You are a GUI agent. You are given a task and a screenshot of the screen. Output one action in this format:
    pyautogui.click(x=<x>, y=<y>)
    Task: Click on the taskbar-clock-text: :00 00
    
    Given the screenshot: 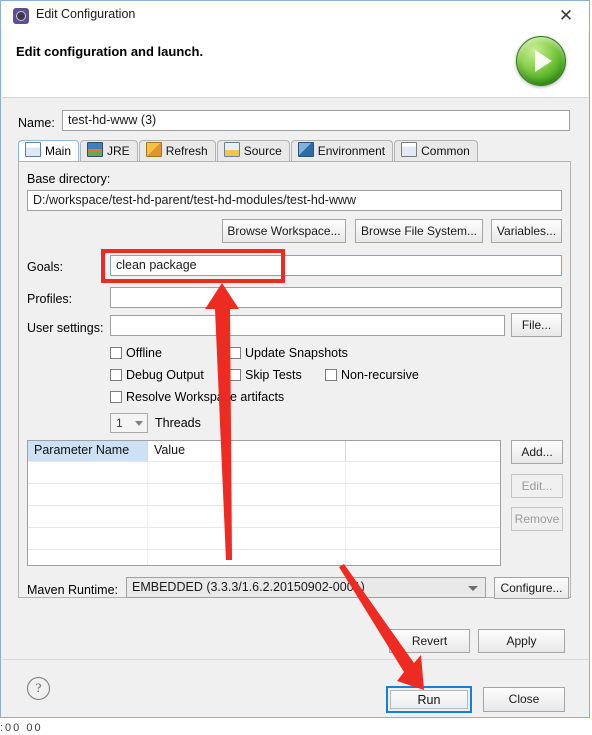 What is the action you would take?
    pyautogui.click(x=21, y=728)
    